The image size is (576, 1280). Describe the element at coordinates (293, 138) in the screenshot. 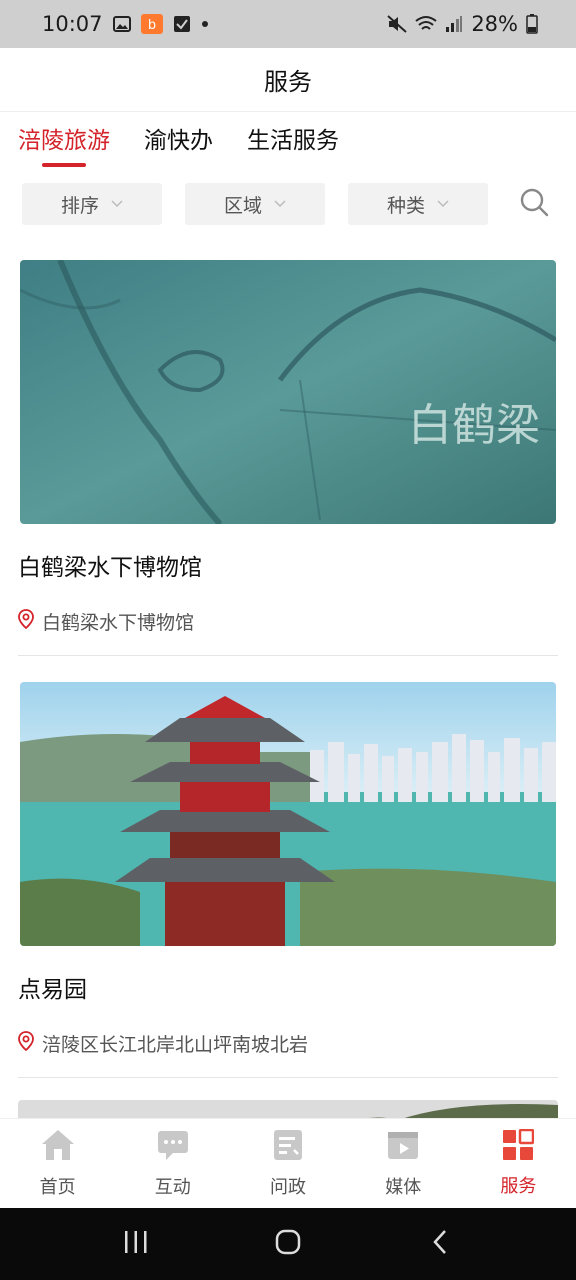

I see `tab-life-service: 生活服务` at that location.